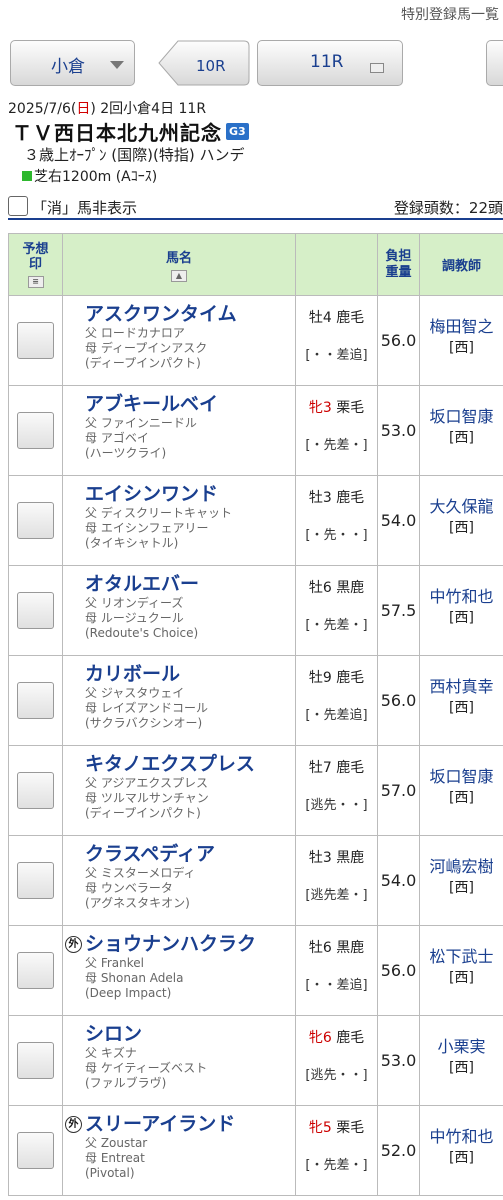  I want to click on venue-select: 小倉, so click(72, 63).